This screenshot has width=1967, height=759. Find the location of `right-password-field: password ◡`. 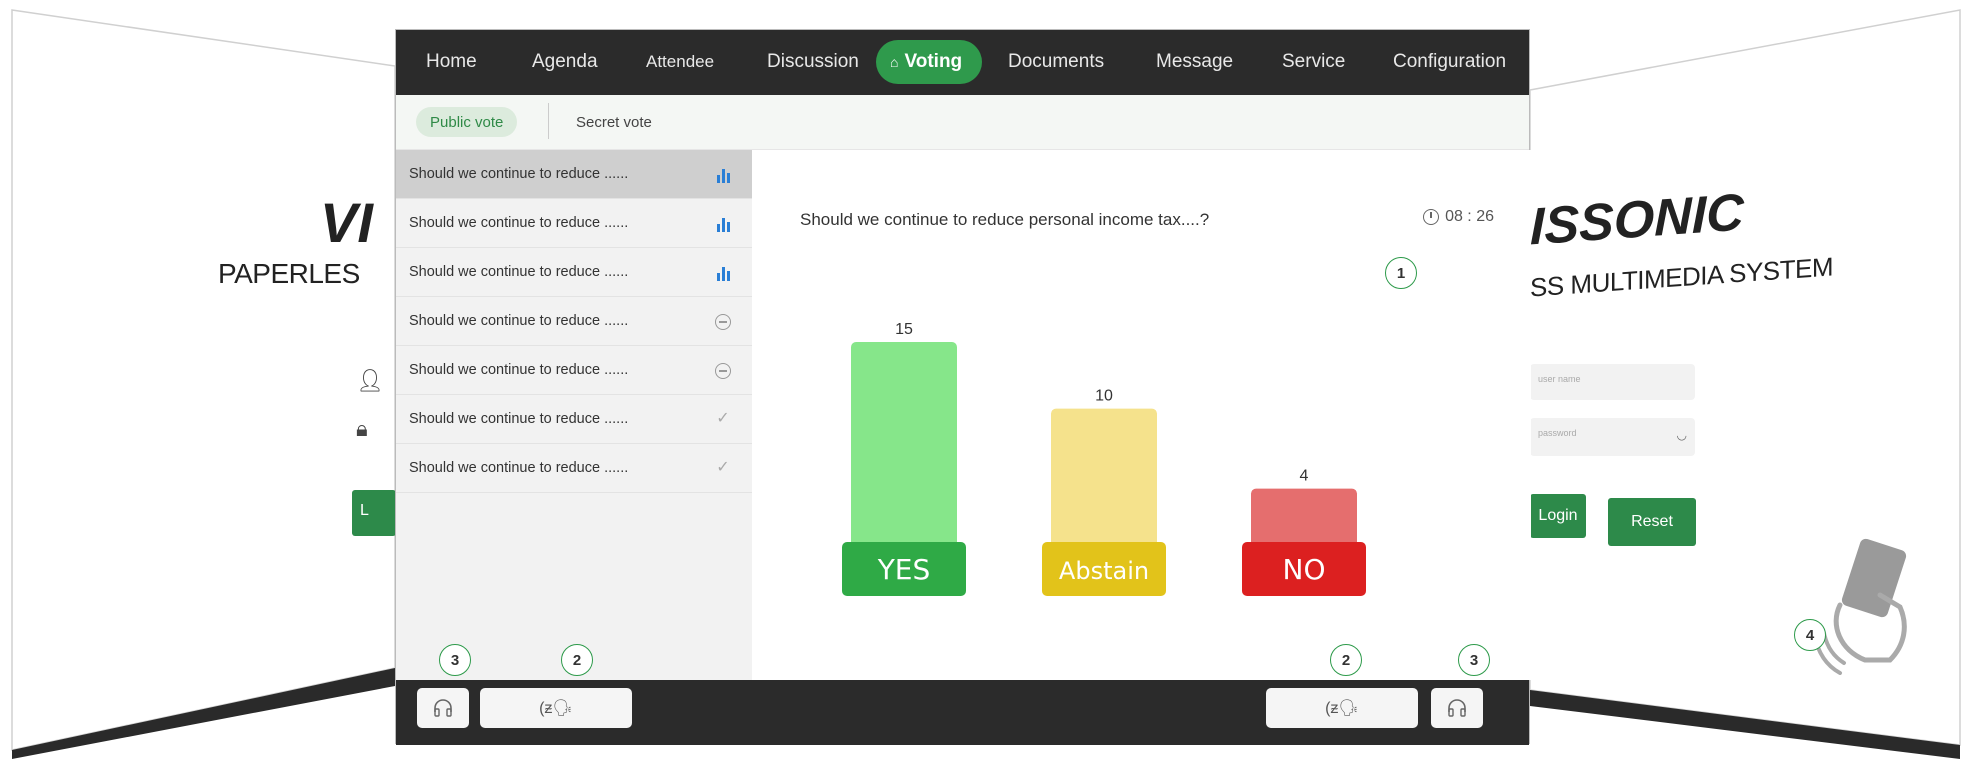

right-password-field: password ◡ is located at coordinates (1612, 437).